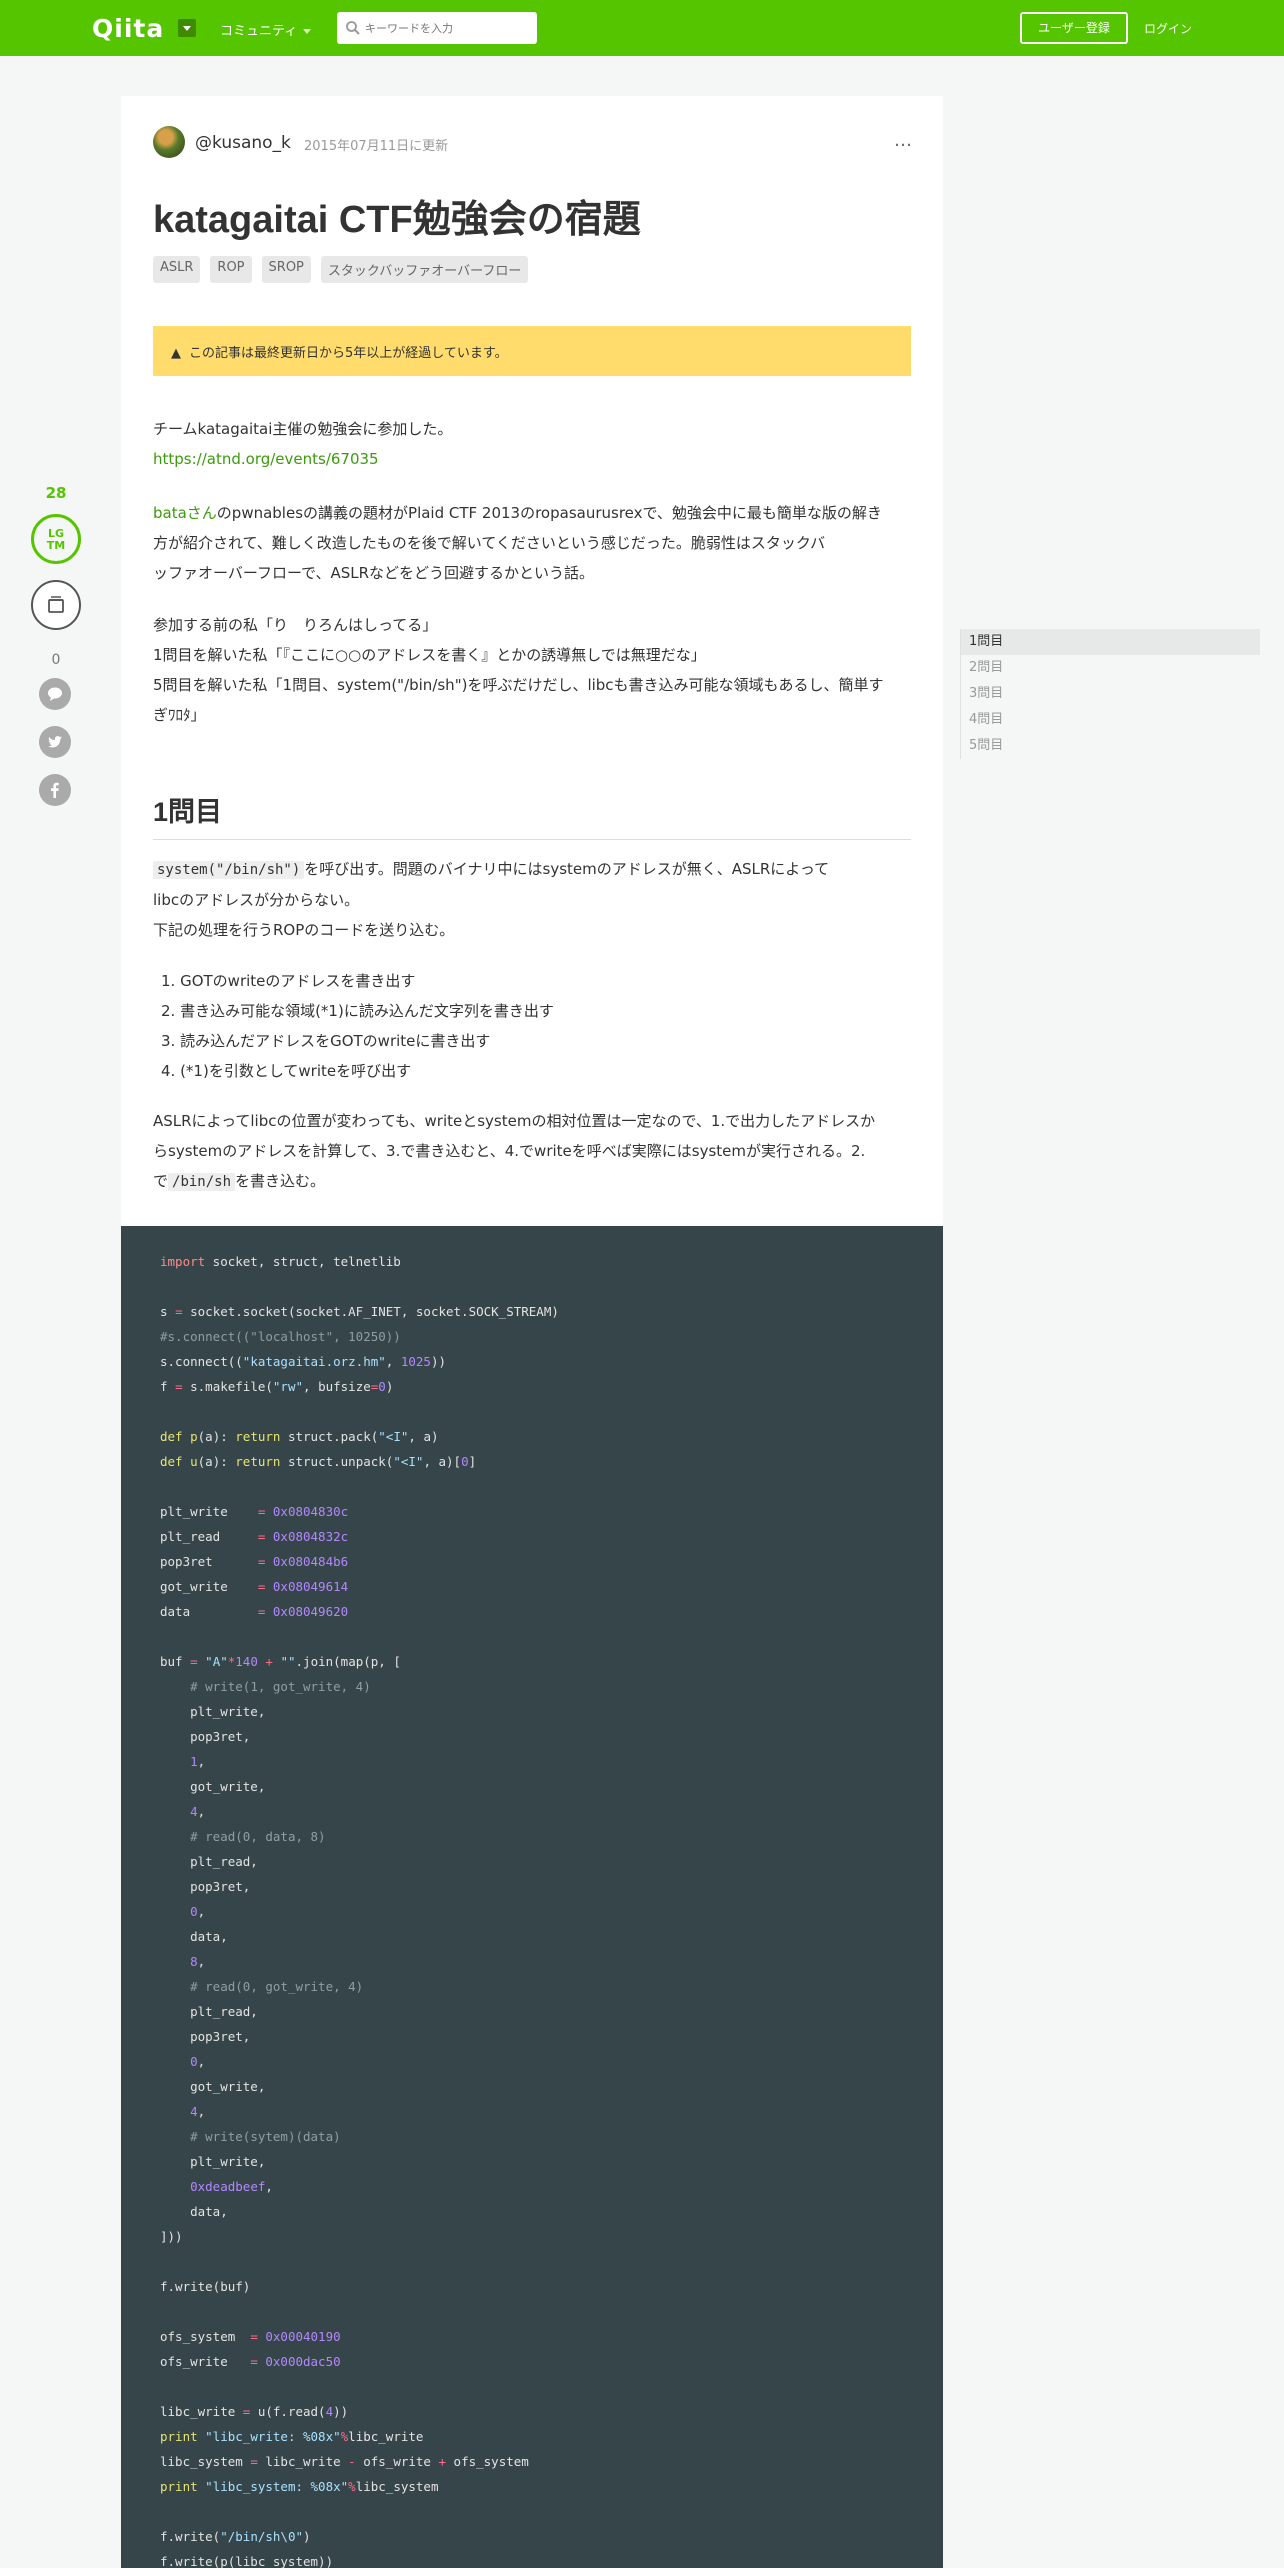 The width and height of the screenshot is (1284, 2568). I want to click on para5-pre: で, so click(161, 1181).